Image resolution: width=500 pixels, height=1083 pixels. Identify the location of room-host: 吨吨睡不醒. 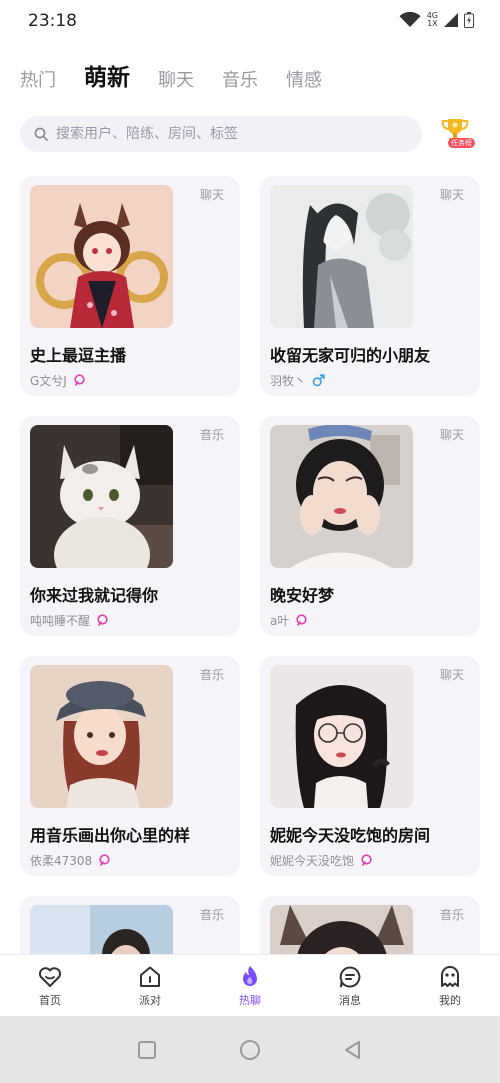
(69, 620).